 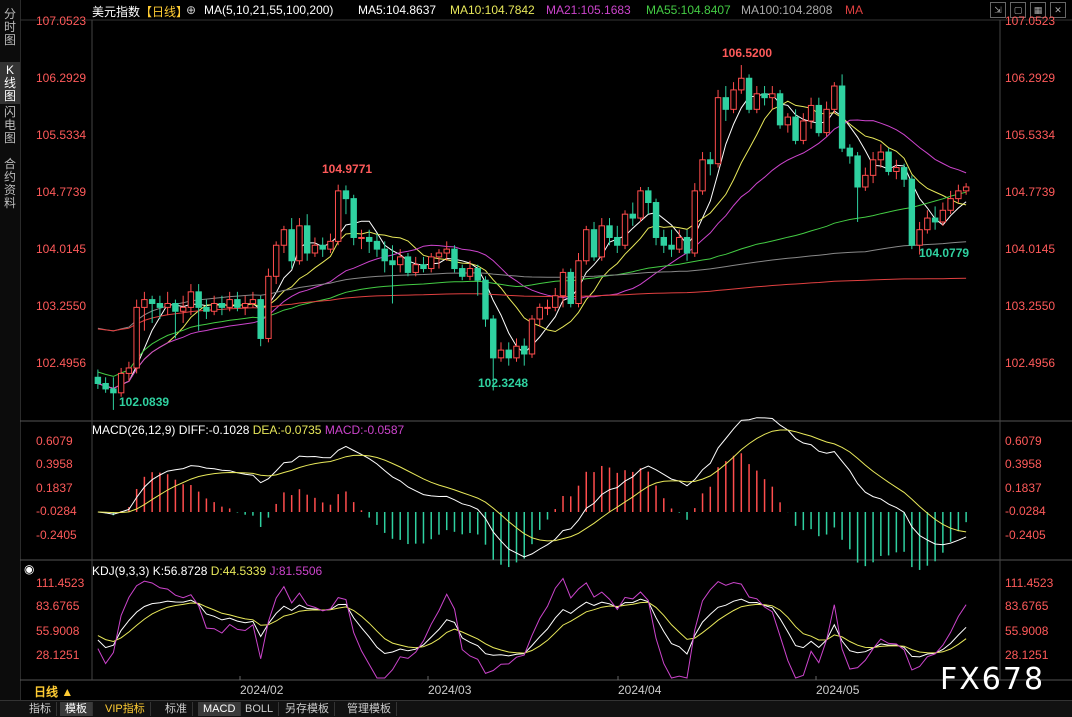 What do you see at coordinates (1023, 464) in the screenshot?
I see `macd-tick: 0.3958` at bounding box center [1023, 464].